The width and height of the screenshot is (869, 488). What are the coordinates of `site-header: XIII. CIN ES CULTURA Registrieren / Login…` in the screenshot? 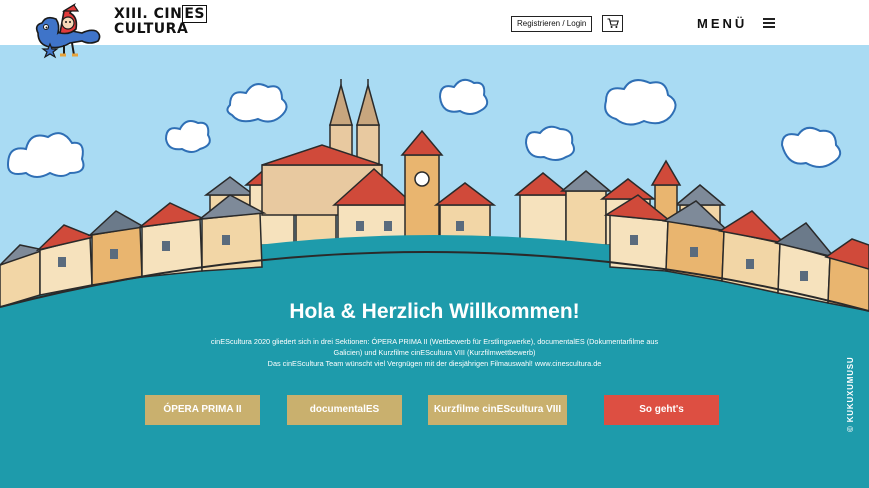 It's located at (434, 29).